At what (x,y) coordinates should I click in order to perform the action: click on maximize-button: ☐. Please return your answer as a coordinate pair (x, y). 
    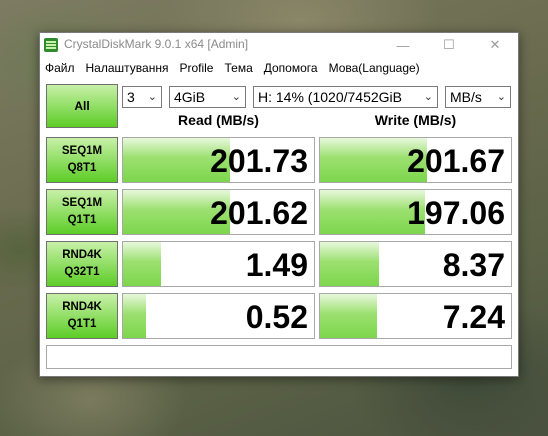
    Looking at the image, I should click on (449, 45).